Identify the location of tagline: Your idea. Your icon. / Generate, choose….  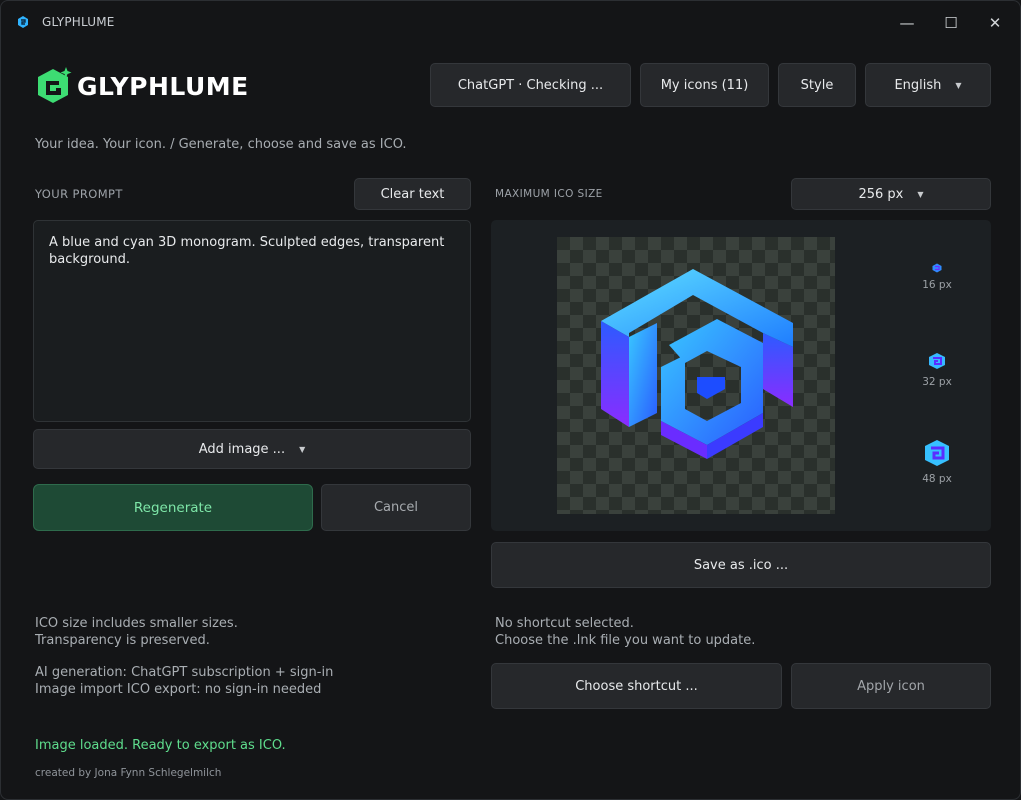
(221, 144).